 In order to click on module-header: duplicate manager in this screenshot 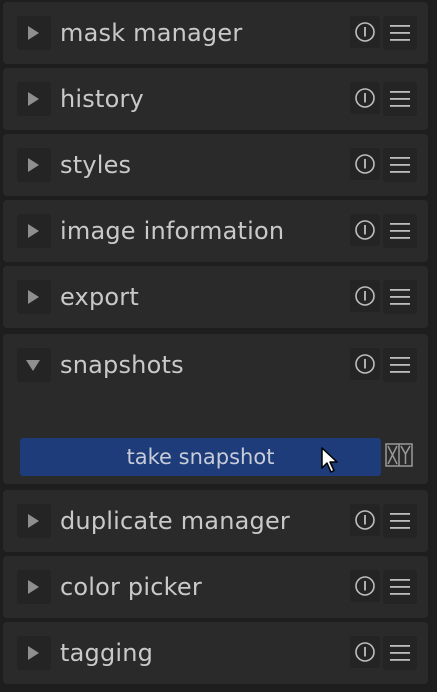, I will do `click(215, 519)`.